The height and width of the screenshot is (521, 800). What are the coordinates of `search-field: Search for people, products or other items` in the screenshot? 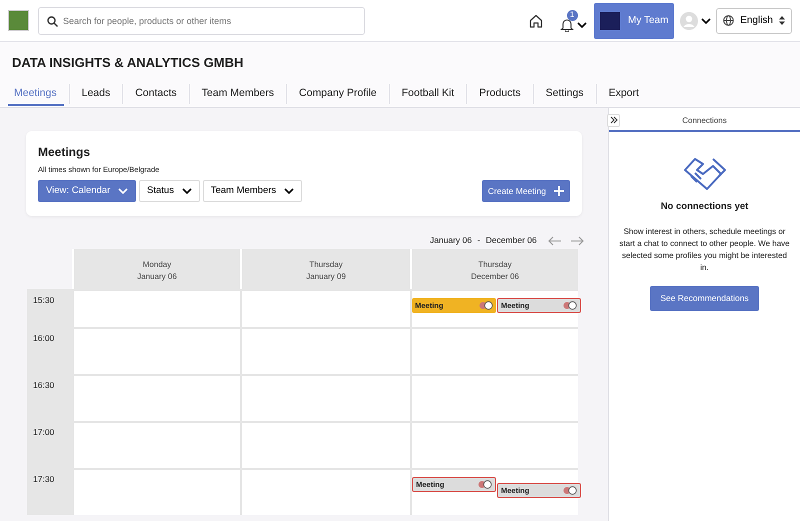 It's located at (201, 20).